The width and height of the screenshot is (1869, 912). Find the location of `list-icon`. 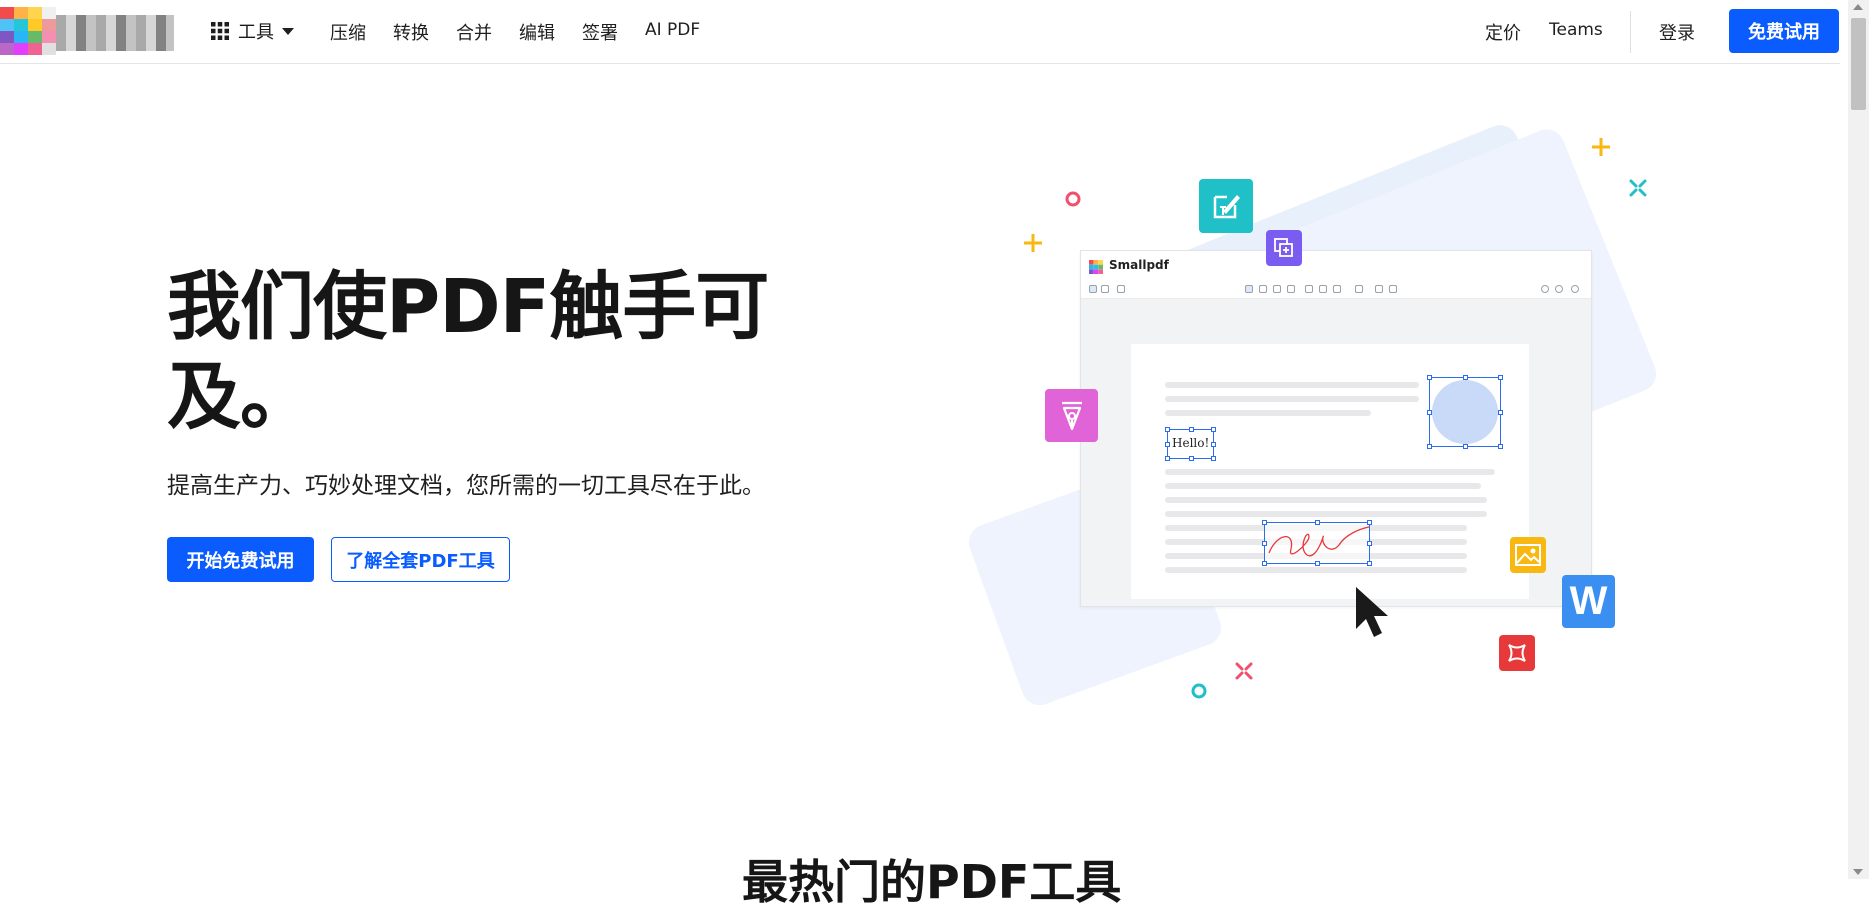

list-icon is located at coordinates (1105, 289).